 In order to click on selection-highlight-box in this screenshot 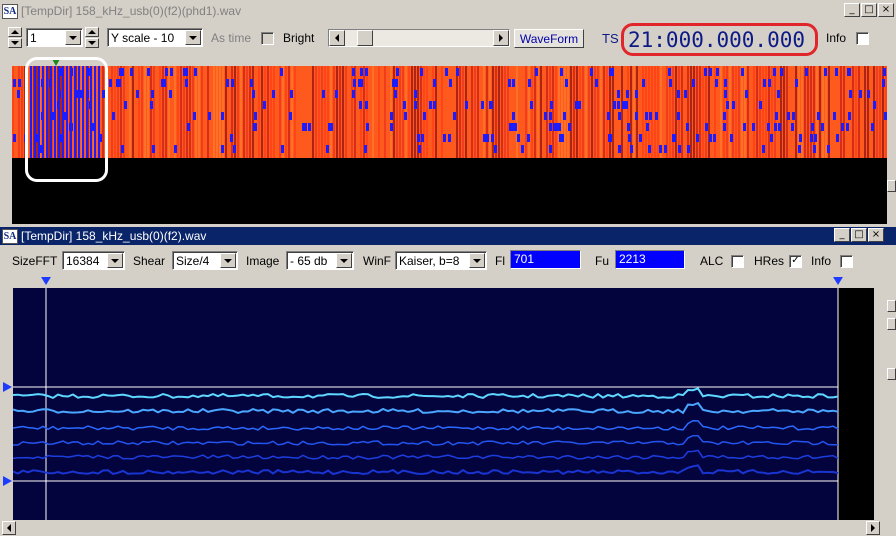, I will do `click(66, 119)`.